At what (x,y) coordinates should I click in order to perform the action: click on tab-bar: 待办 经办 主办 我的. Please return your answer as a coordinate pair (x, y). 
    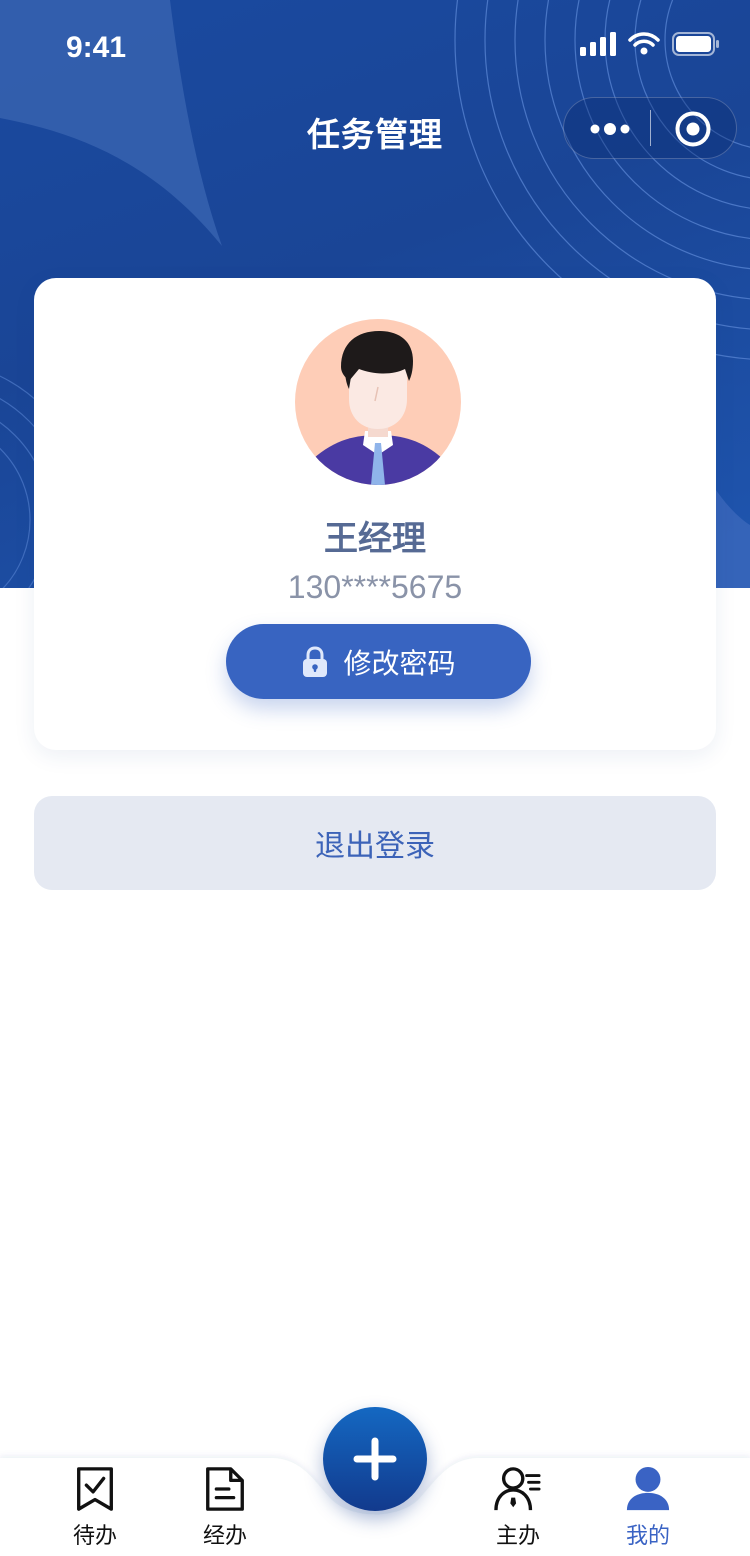
    Looking at the image, I should click on (375, 1478).